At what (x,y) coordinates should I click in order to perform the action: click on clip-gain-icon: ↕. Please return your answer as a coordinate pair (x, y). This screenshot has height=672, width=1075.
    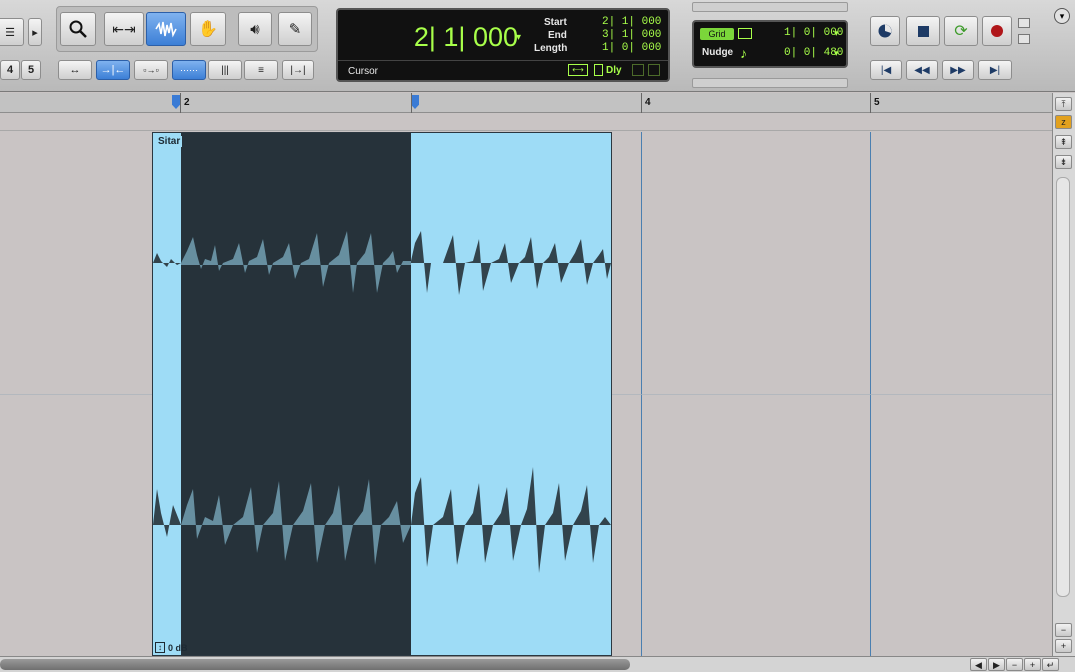
    Looking at the image, I should click on (160, 647).